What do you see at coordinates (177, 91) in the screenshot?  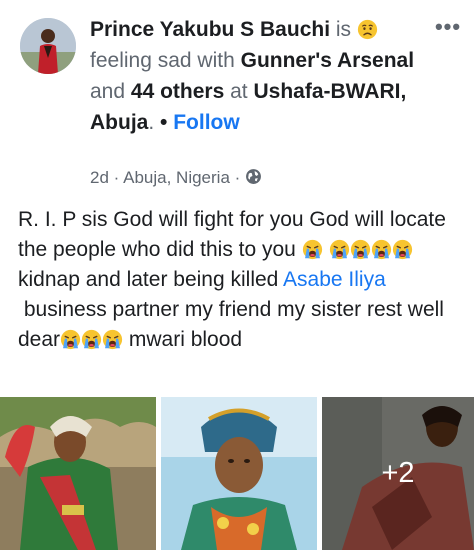 I see `tagged-others-link: 44 others` at bounding box center [177, 91].